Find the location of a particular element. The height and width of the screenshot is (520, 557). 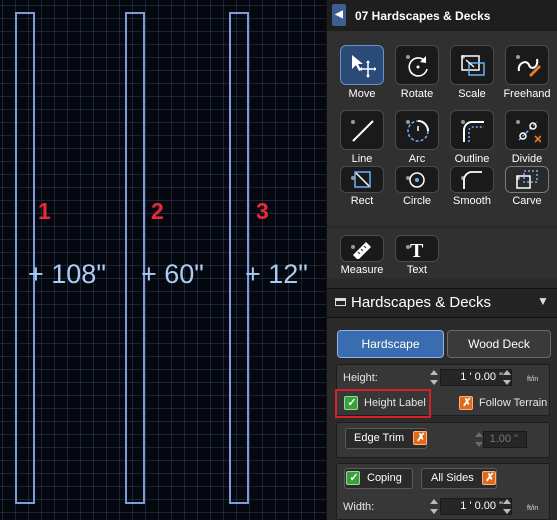

carve-icon is located at coordinates (527, 179).